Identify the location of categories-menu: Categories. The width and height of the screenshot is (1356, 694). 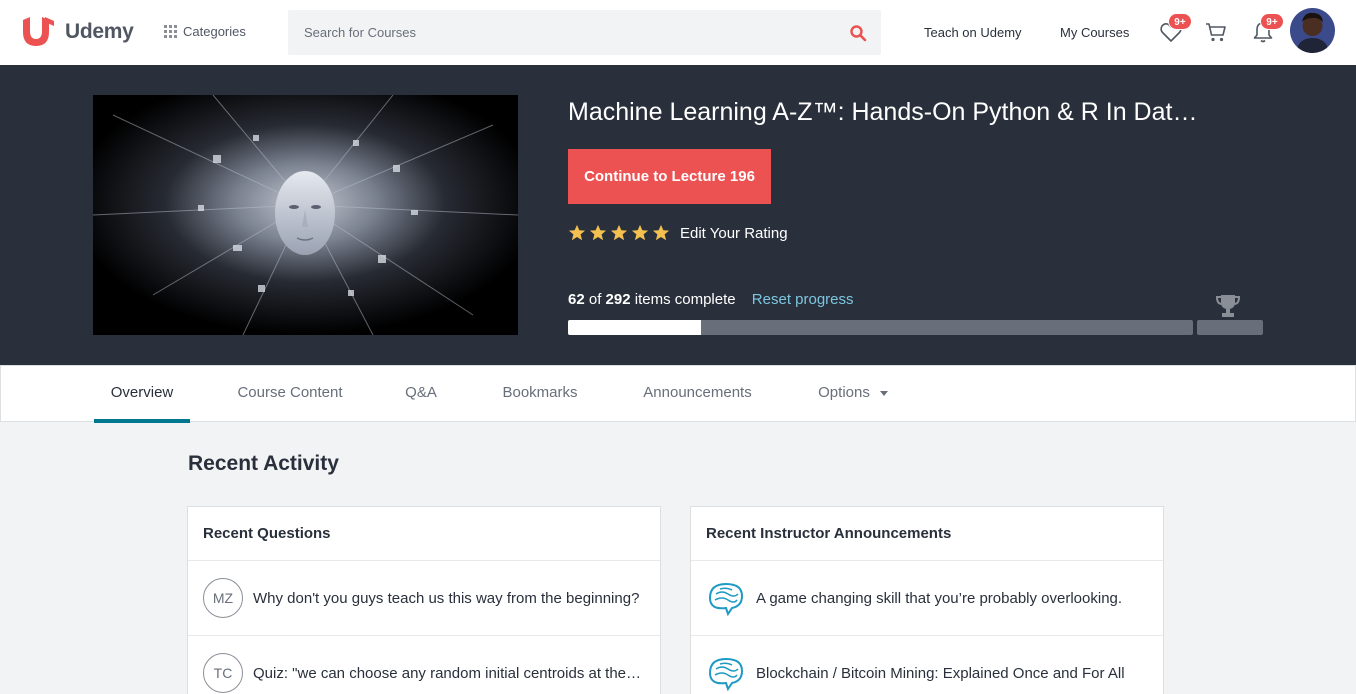
(205, 31).